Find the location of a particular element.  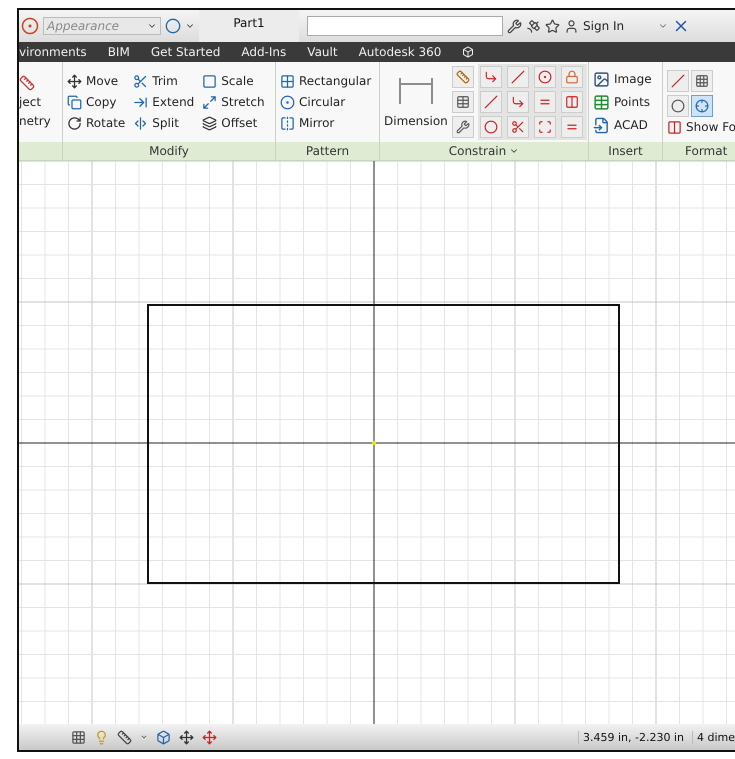

tool-button: Split is located at coordinates (163, 123).